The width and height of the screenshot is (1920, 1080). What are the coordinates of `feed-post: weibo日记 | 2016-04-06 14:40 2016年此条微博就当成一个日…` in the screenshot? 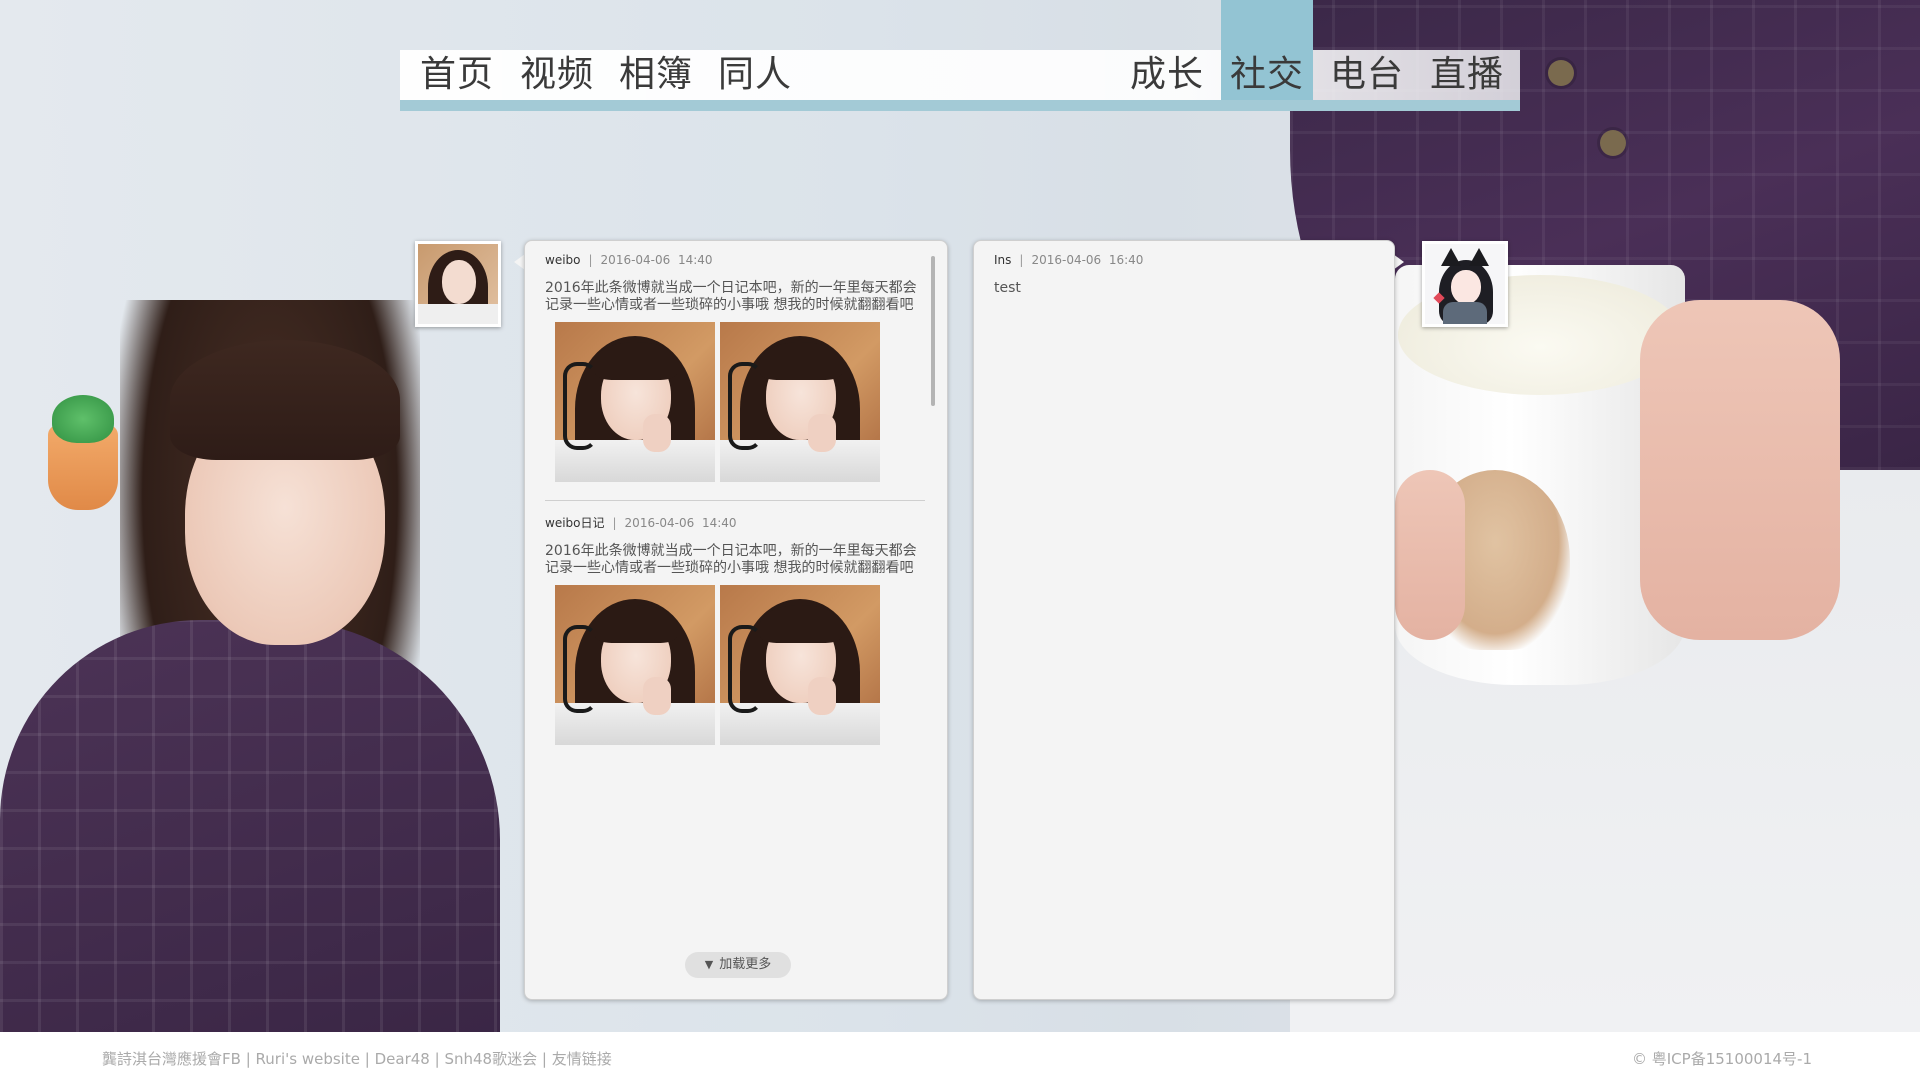 It's located at (735, 630).